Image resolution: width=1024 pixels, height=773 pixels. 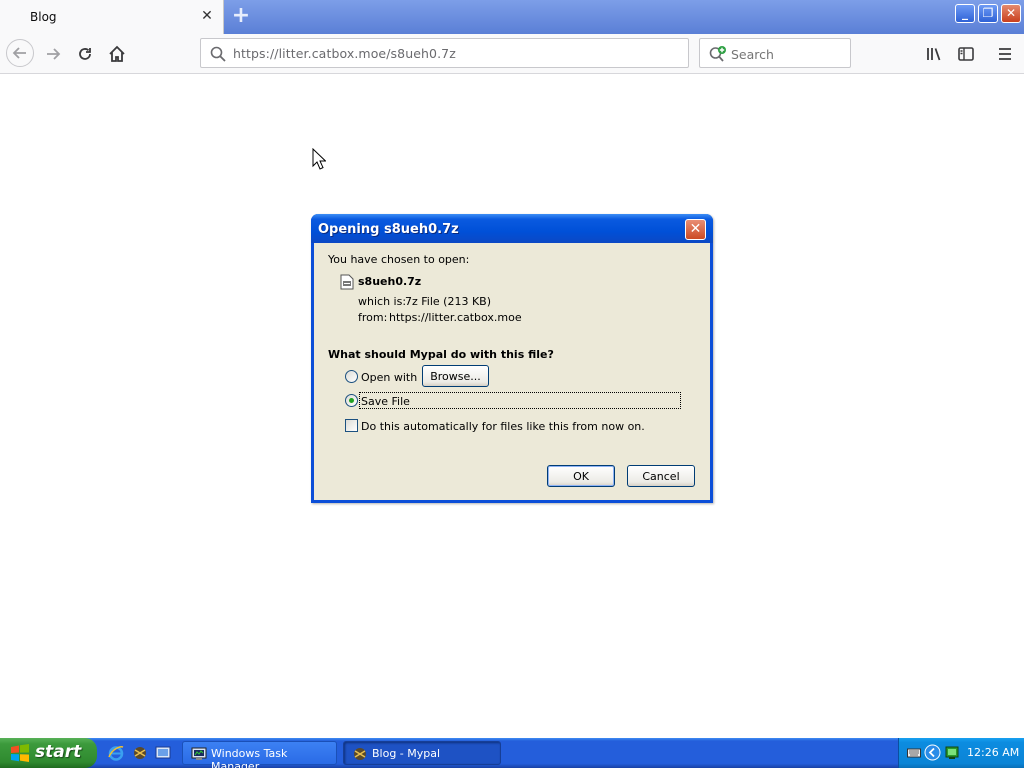 What do you see at coordinates (993, 752) in the screenshot?
I see `clock: 12:26 AM` at bounding box center [993, 752].